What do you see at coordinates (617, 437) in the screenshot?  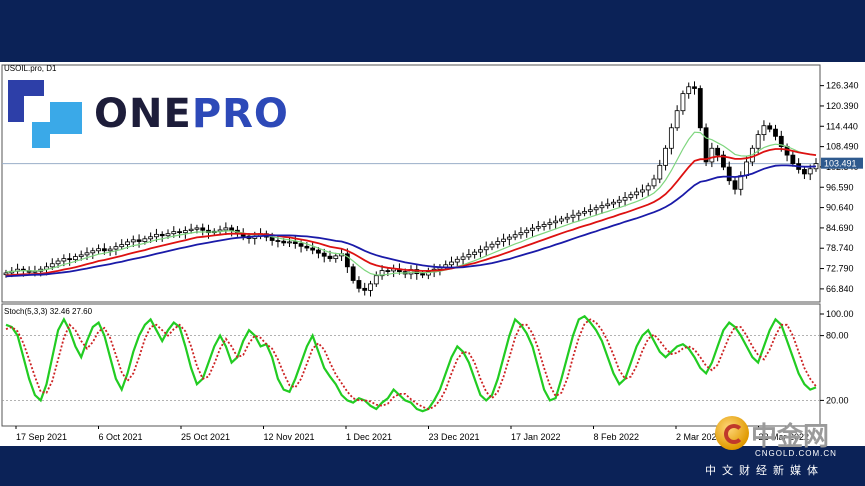 I see `date-tick-label: 8 Feb 2022` at bounding box center [617, 437].